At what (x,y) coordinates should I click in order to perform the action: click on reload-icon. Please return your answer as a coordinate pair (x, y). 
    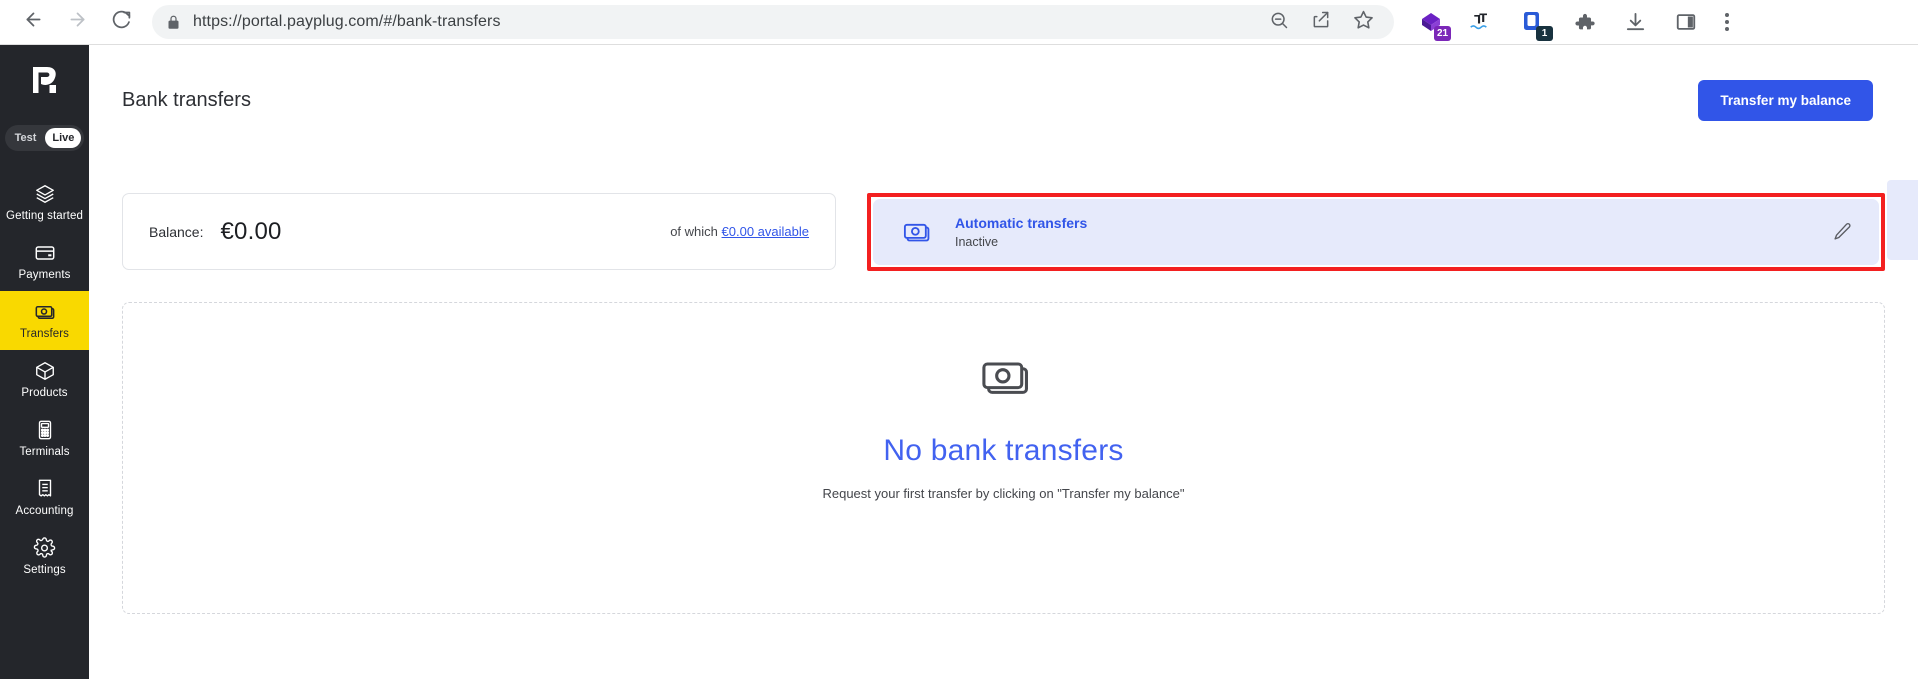
    Looking at the image, I should click on (121, 22).